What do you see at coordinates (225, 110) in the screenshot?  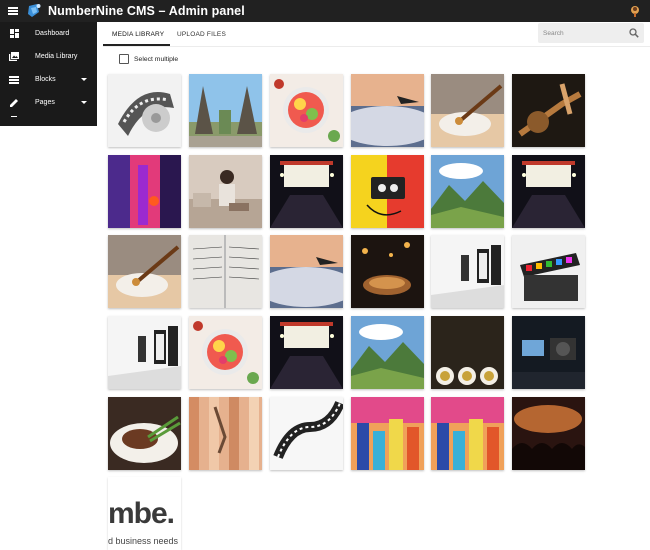 I see `media-thumbnail-temple-gate` at bounding box center [225, 110].